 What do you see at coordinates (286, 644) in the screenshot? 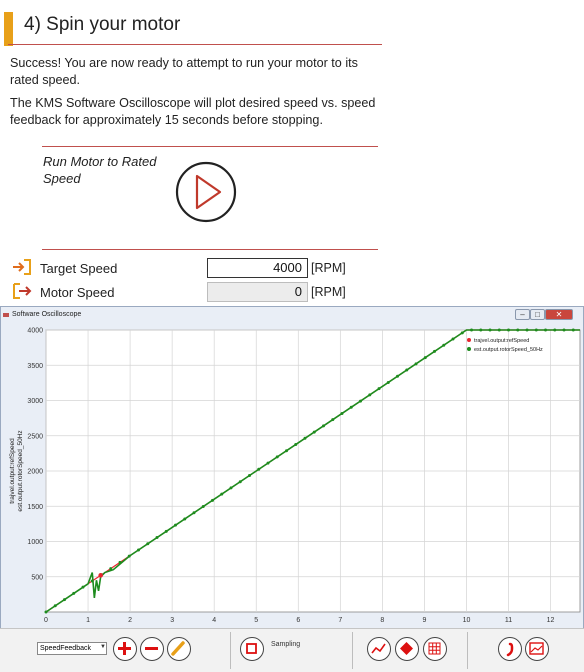
I see `sampling-label: Sampling` at bounding box center [286, 644].